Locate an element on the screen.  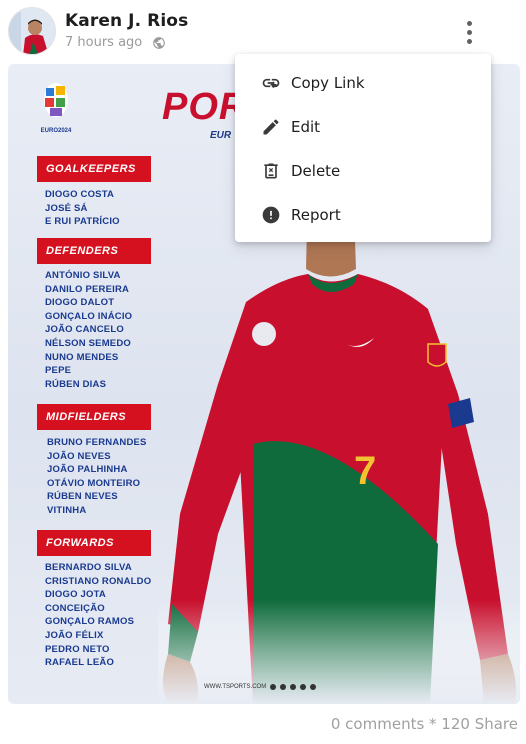
player-name: PEDRO NETO is located at coordinates (77, 649).